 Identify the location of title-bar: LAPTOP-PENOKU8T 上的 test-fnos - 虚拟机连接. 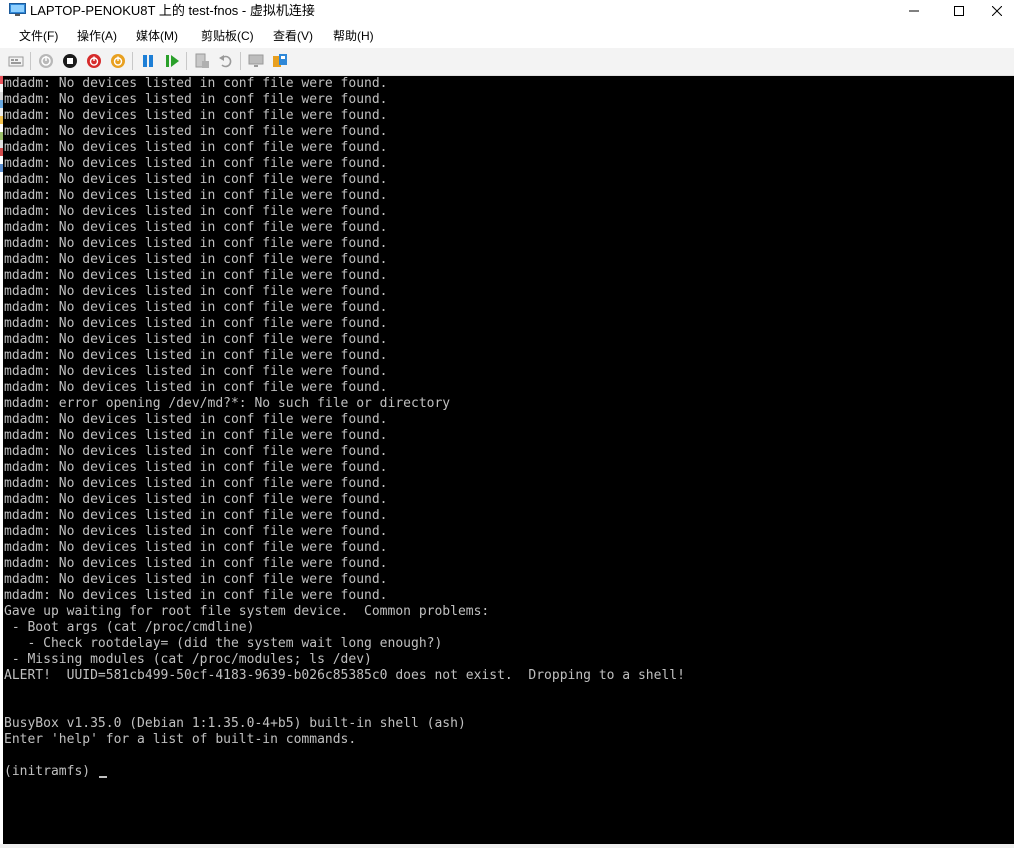
(507, 11).